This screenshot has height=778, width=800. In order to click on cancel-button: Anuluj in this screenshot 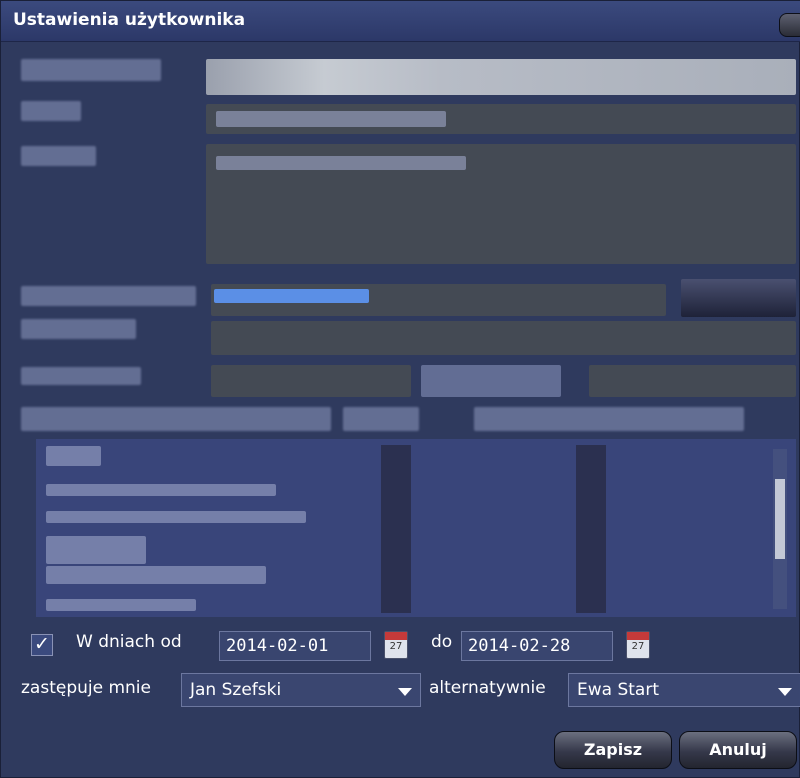, I will do `click(738, 750)`.